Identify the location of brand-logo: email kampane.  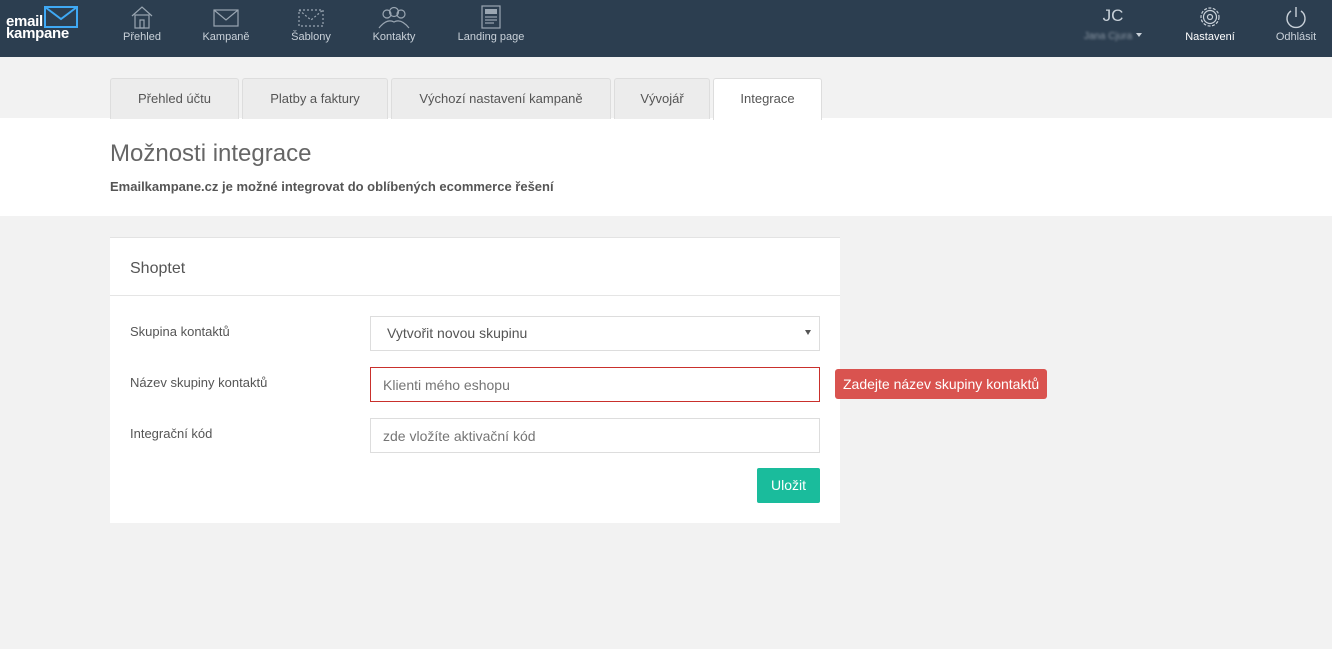
(42, 24).